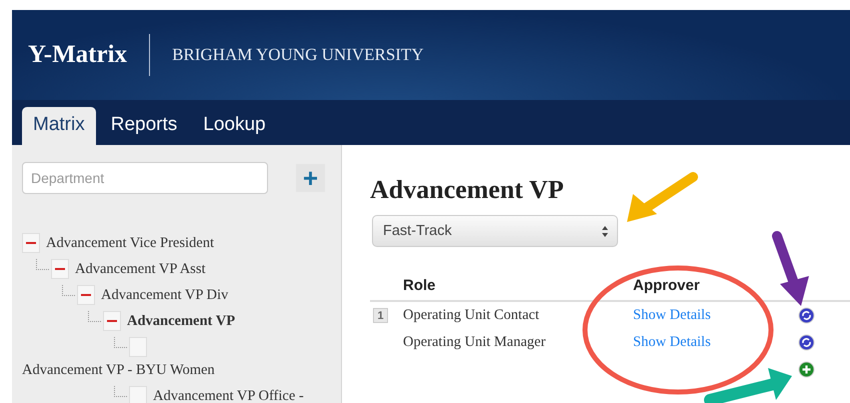 This screenshot has height=403, width=850. What do you see at coordinates (380, 315) in the screenshot?
I see `row-number: 1` at bounding box center [380, 315].